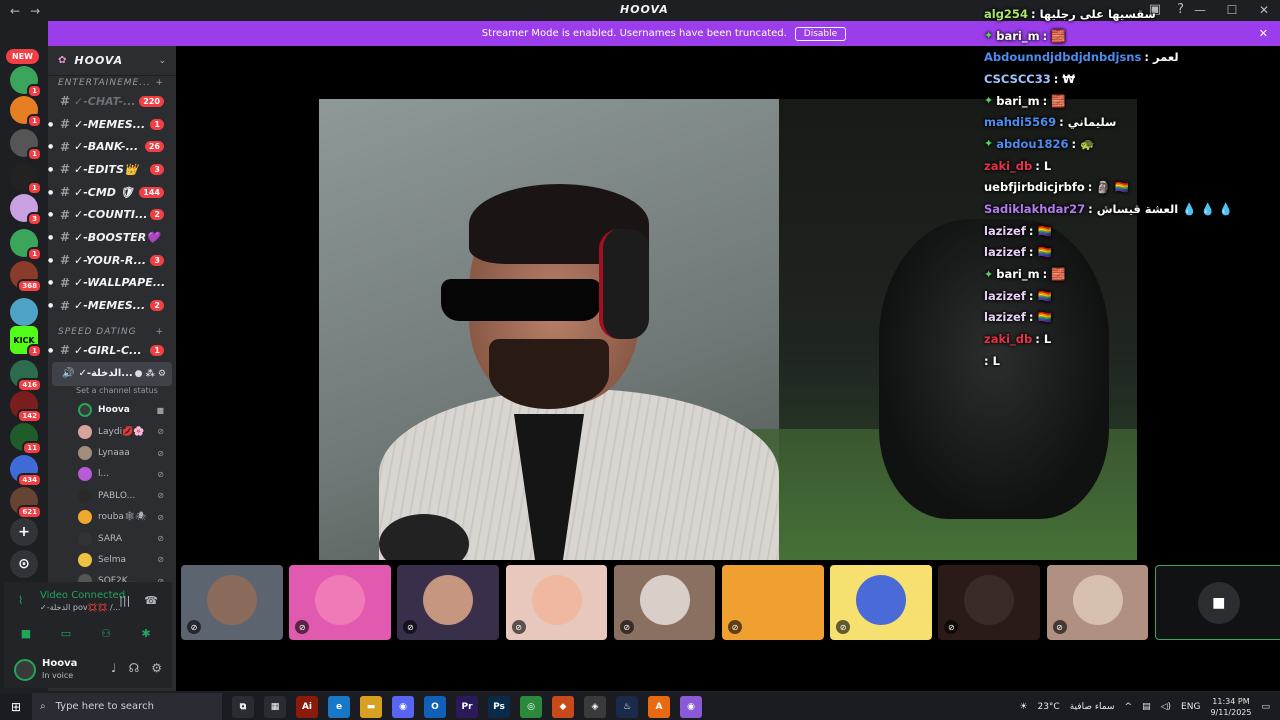 The height and width of the screenshot is (720, 1280). What do you see at coordinates (1217, 602) in the screenshot?
I see `self-camera-tile: ■` at bounding box center [1217, 602].